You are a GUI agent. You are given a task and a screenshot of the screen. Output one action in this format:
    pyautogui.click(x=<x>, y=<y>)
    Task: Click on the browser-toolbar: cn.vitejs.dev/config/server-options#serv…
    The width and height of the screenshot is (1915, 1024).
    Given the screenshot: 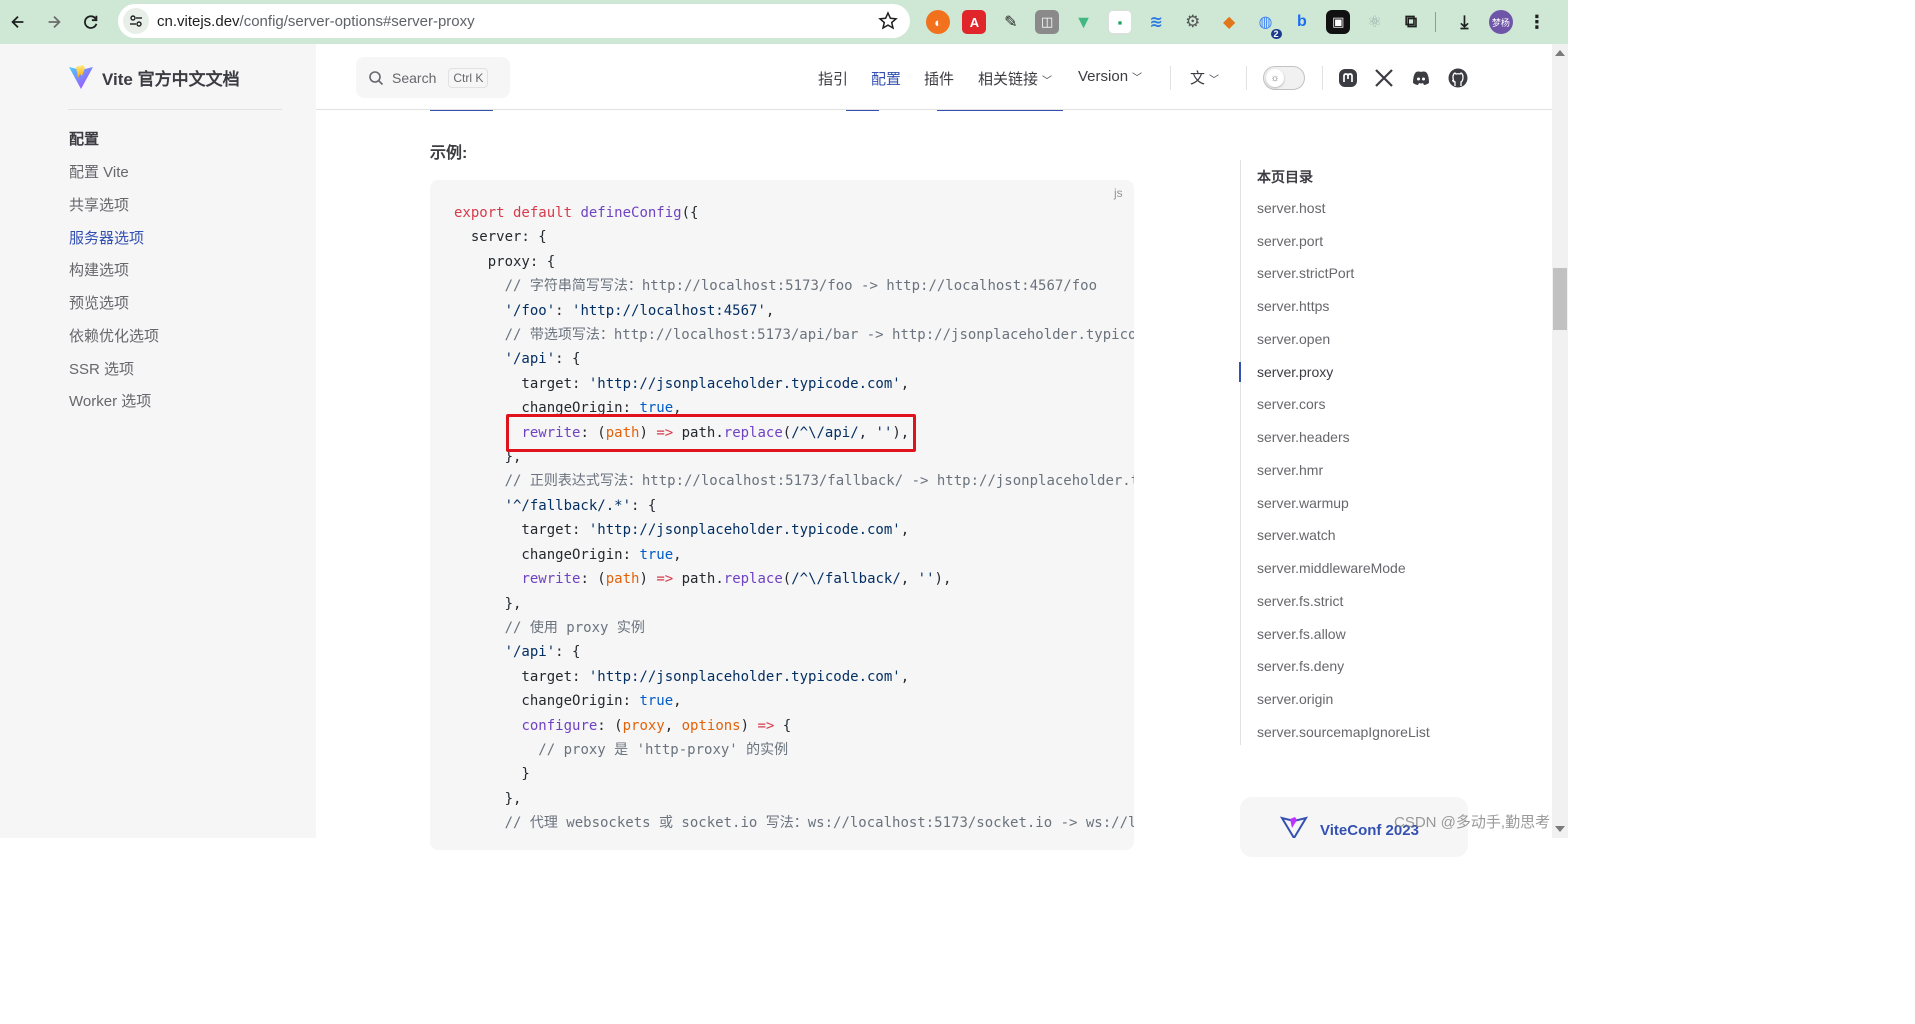 What is the action you would take?
    pyautogui.click(x=784, y=22)
    